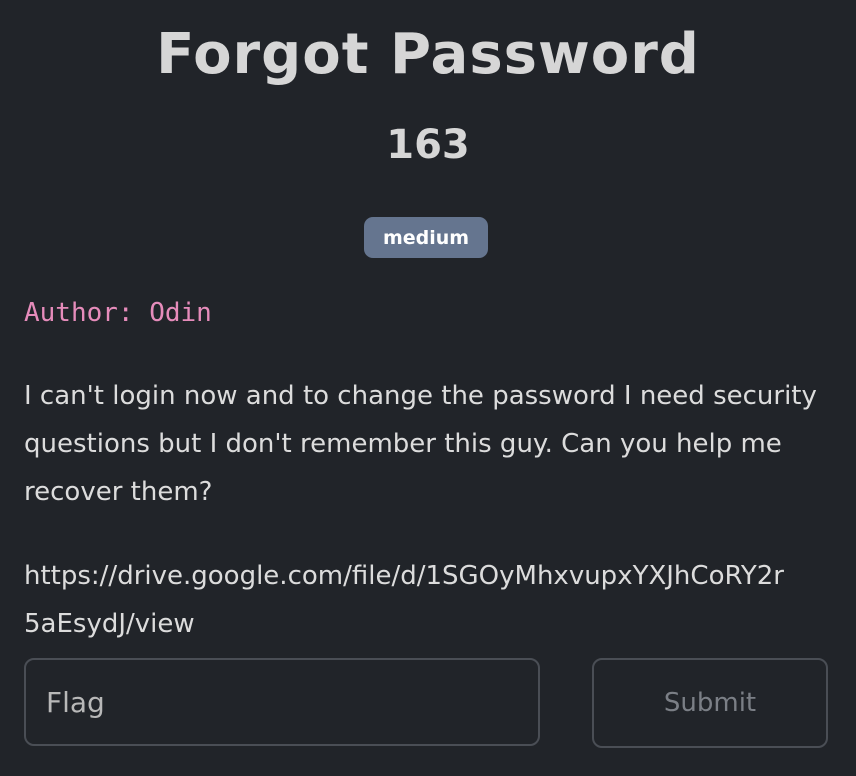  What do you see at coordinates (428, 54) in the screenshot?
I see `challenge-title: Forgot Password` at bounding box center [428, 54].